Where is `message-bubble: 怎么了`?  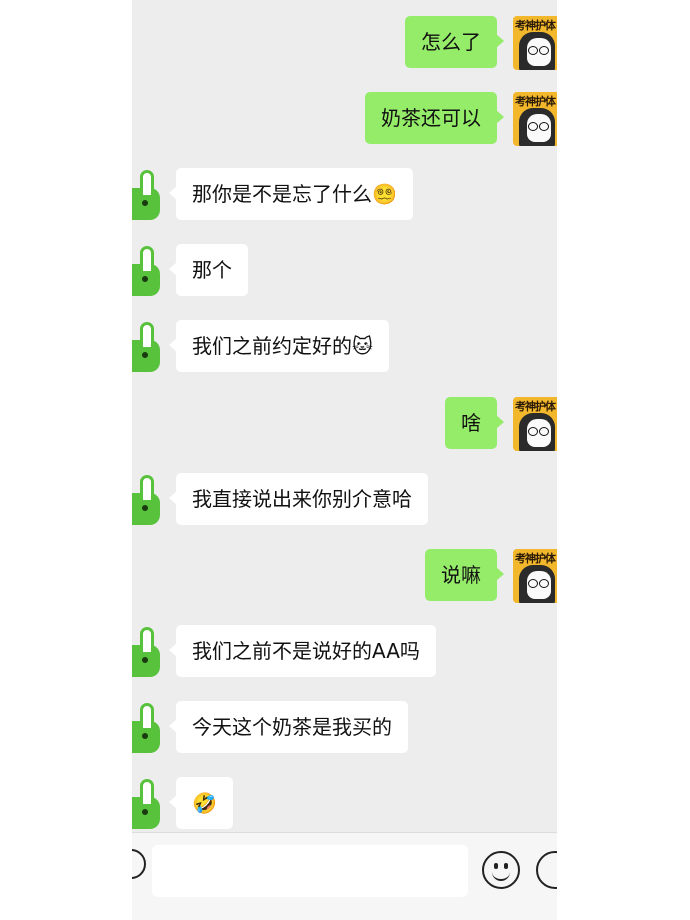
message-bubble: 怎么了 is located at coordinates (454, 42).